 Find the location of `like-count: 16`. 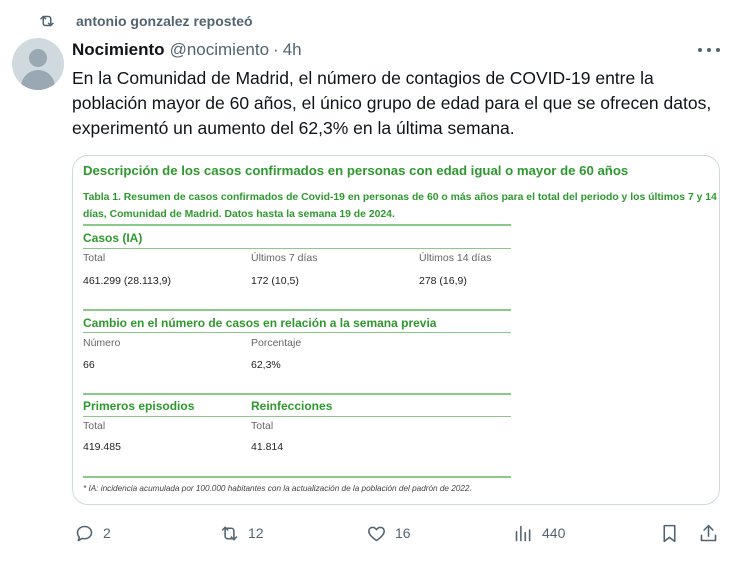

like-count: 16 is located at coordinates (403, 533).